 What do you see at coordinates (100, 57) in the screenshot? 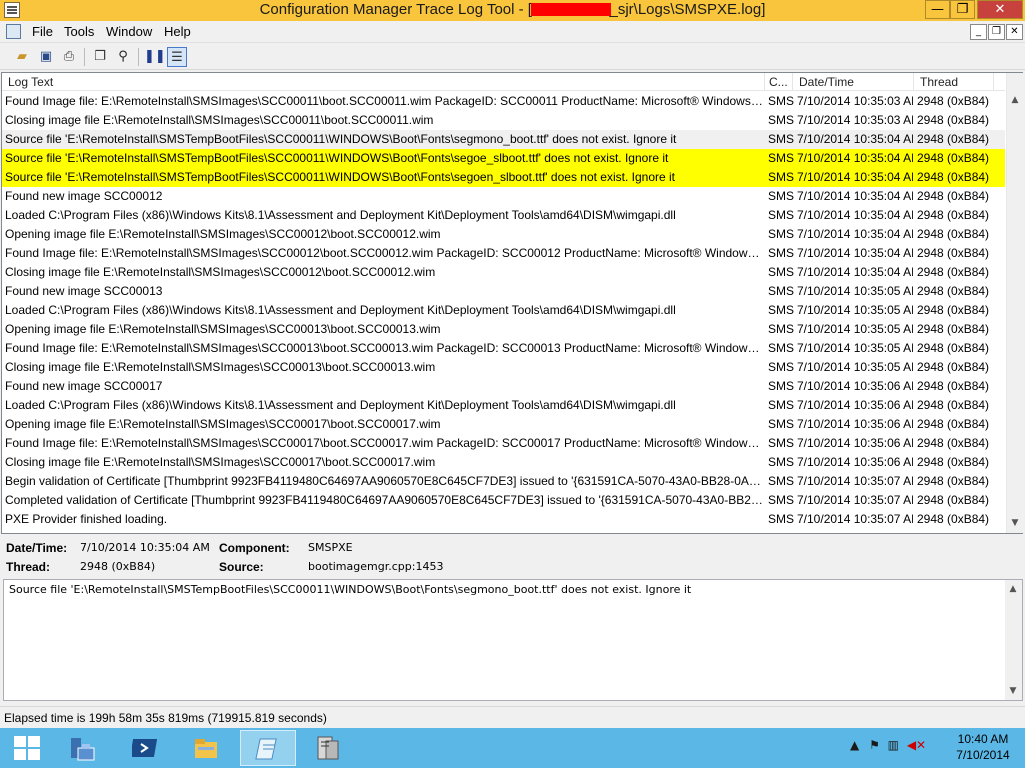
I see `copy-icon: ❐` at bounding box center [100, 57].